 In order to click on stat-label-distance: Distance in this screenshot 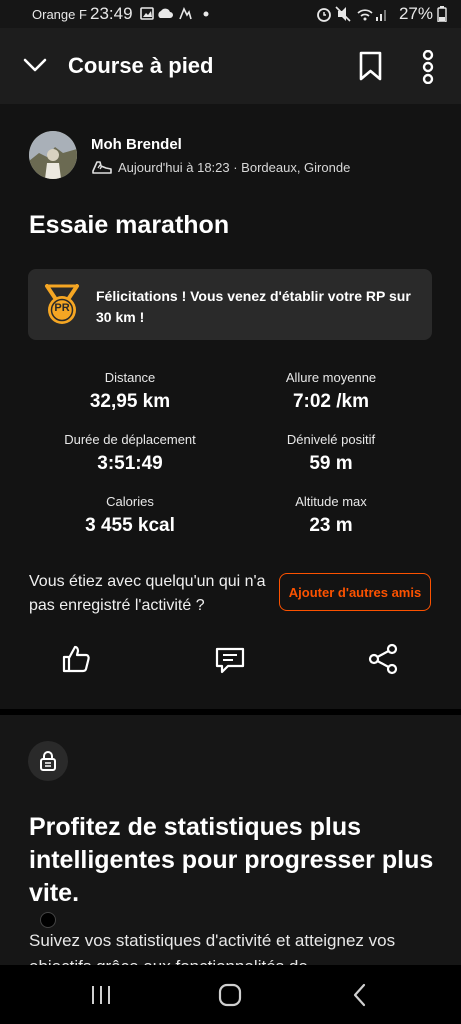, I will do `click(130, 377)`.